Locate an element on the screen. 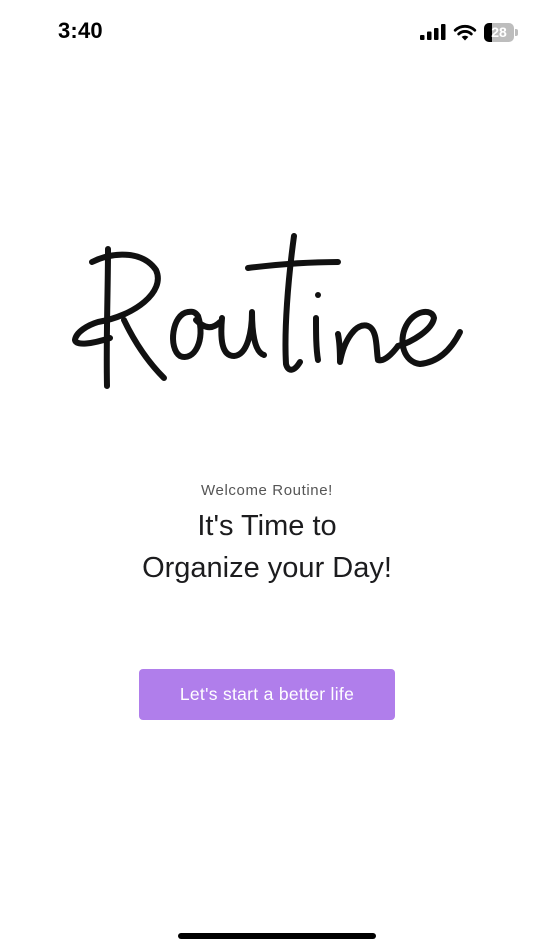  battery-icon: 28 is located at coordinates (501, 32).